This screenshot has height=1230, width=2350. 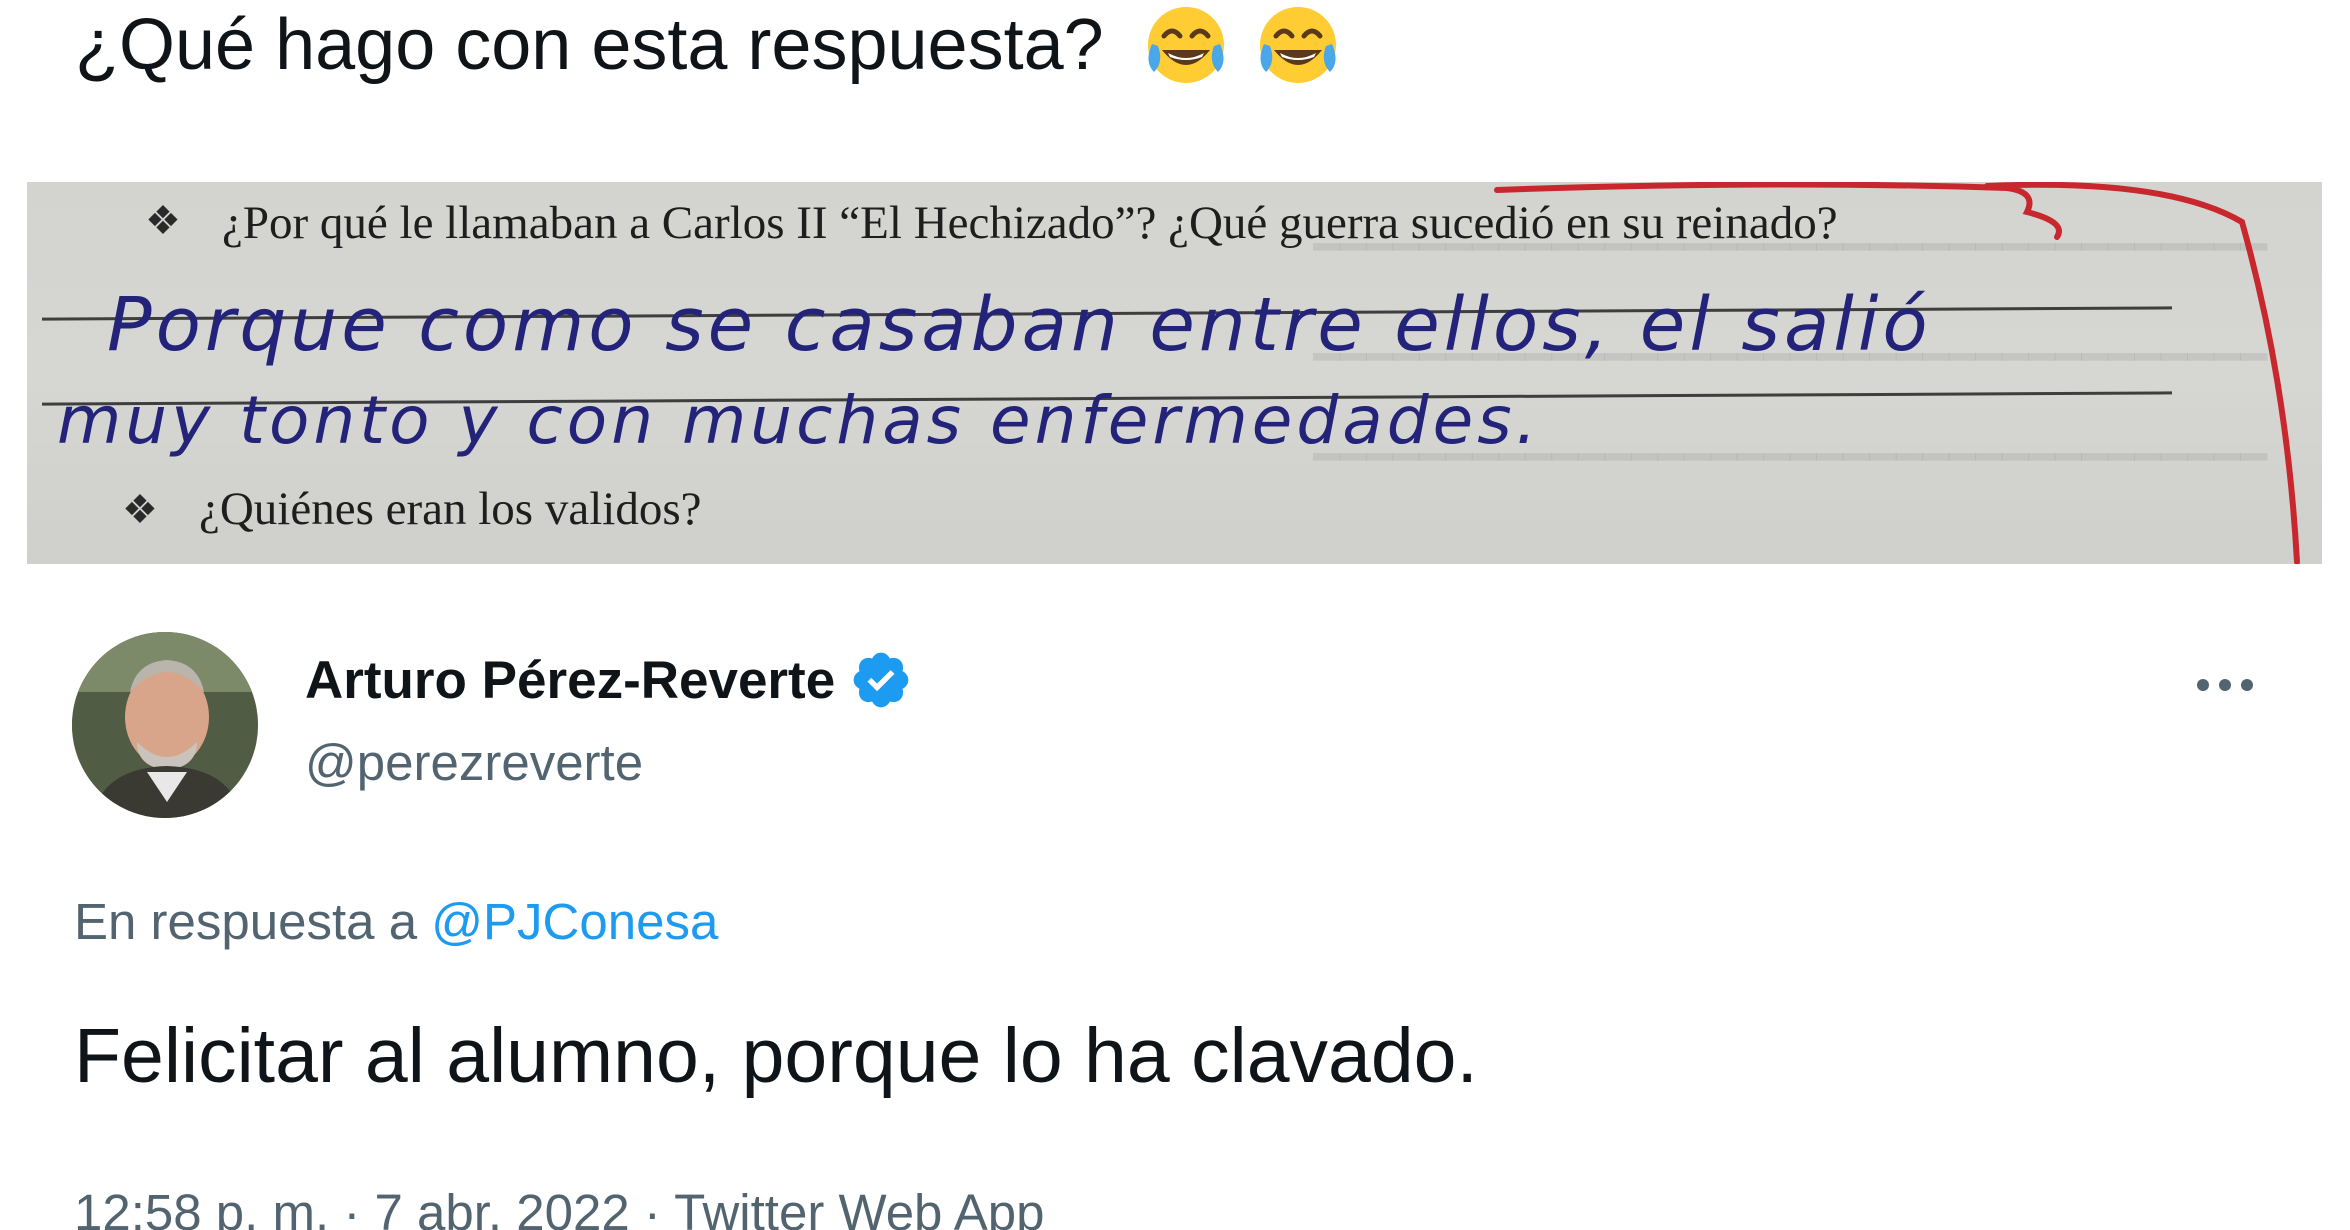 I want to click on avatar, so click(x=165, y=725).